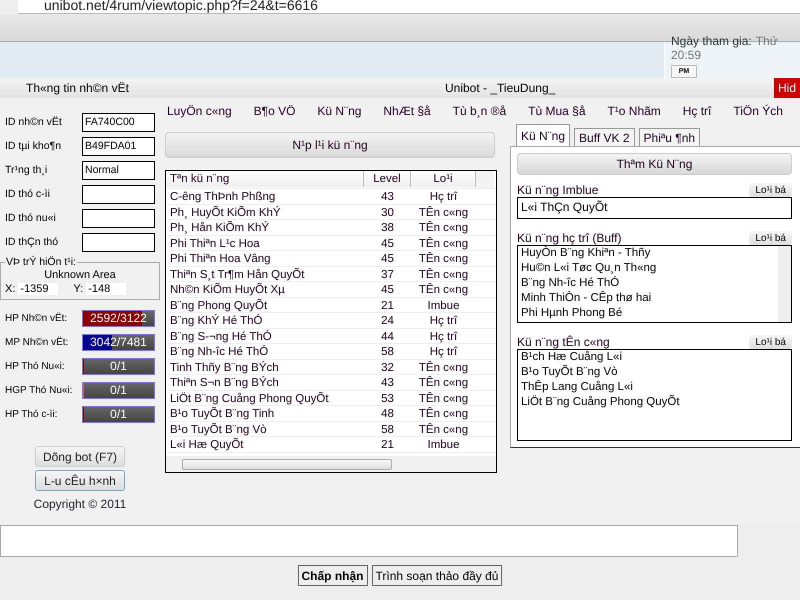 The height and width of the screenshot is (600, 800). Describe the element at coordinates (218, 306) in the screenshot. I see `table-cell-text: B¨ng Phong QuyÕt` at that location.